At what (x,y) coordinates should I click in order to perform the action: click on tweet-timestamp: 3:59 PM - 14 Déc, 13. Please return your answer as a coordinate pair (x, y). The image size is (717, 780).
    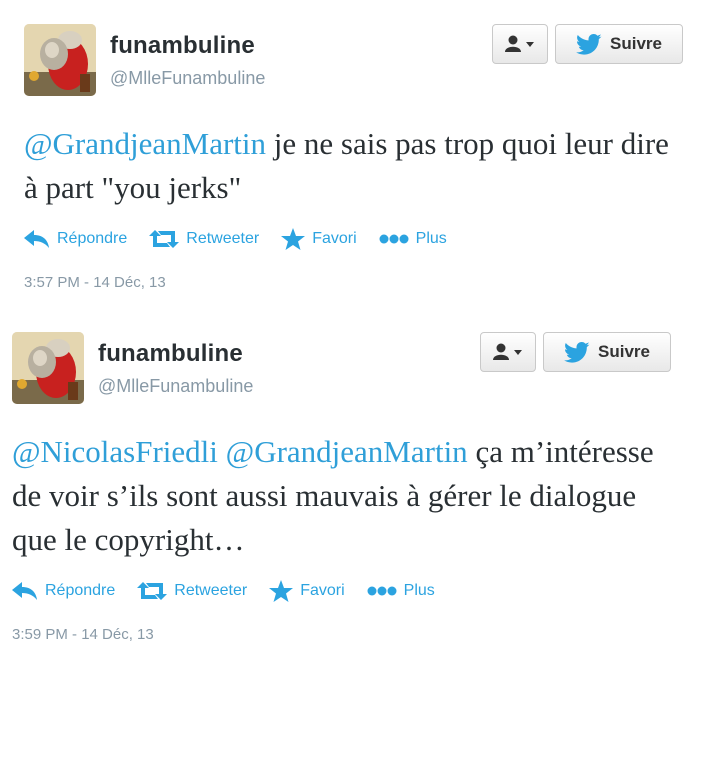
    Looking at the image, I should click on (342, 634).